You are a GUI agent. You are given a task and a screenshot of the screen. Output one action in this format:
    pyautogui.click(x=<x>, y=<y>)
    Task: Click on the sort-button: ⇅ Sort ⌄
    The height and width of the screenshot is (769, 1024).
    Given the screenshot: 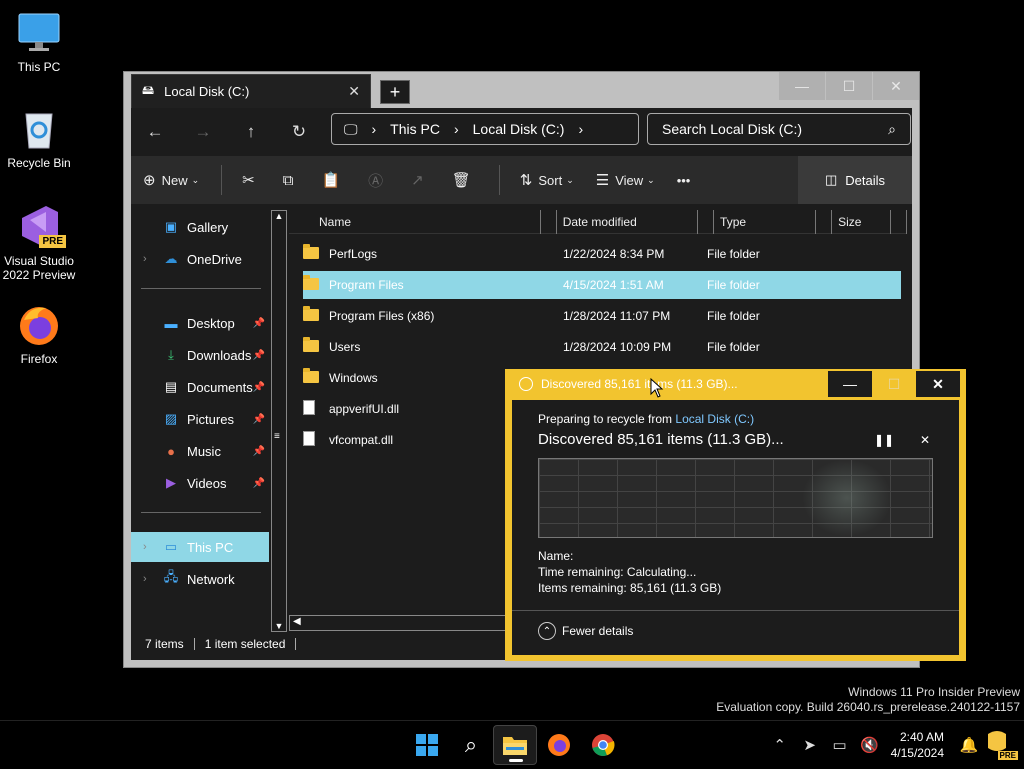 What is the action you would take?
    pyautogui.click(x=547, y=180)
    